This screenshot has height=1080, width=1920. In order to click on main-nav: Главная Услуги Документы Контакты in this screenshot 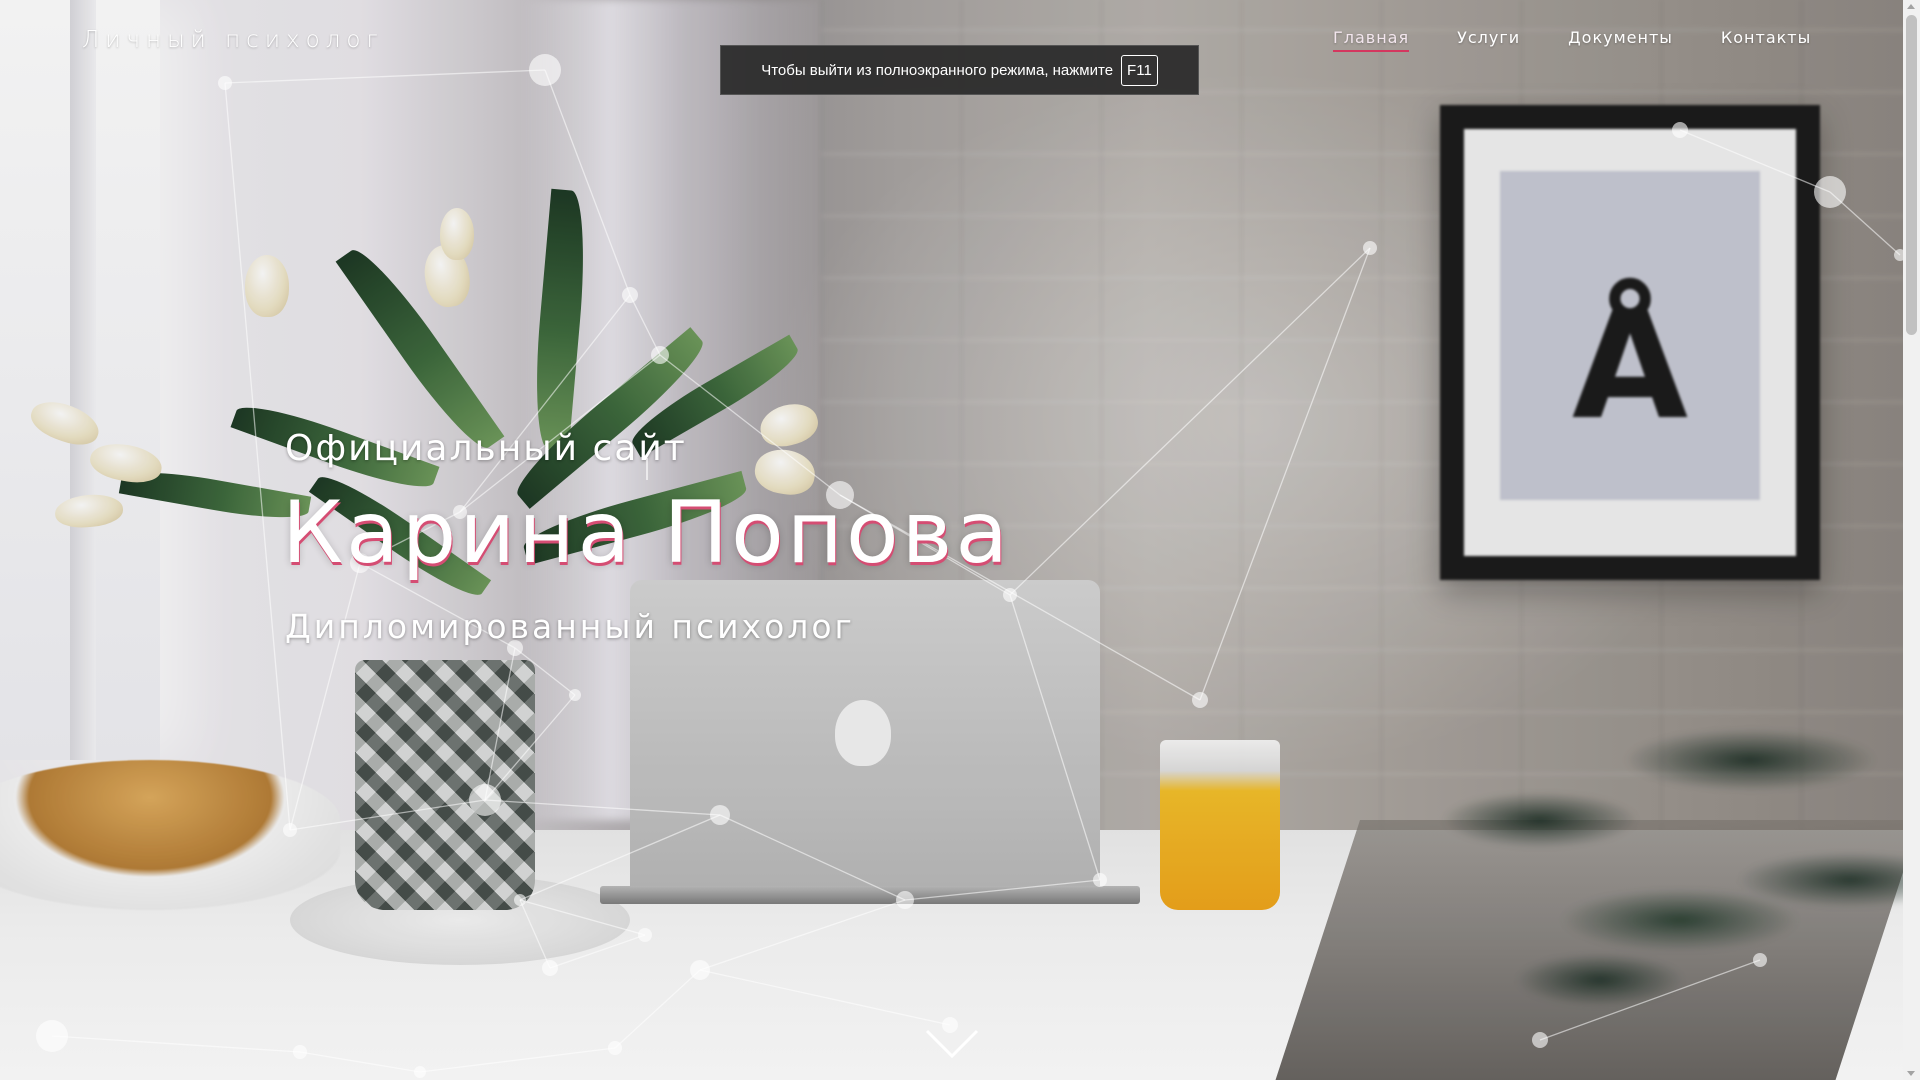, I will do `click(1572, 40)`.